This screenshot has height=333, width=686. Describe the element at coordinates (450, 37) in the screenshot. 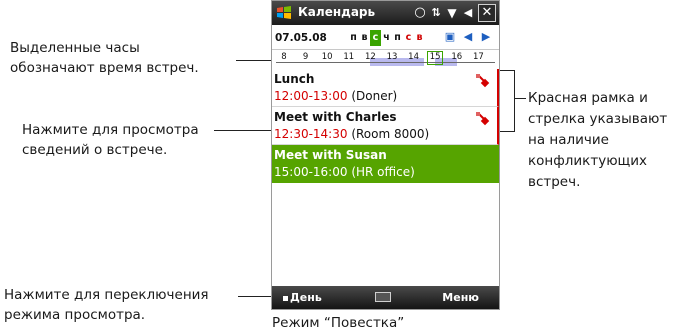

I see `go-to-today-icon: ▣` at that location.